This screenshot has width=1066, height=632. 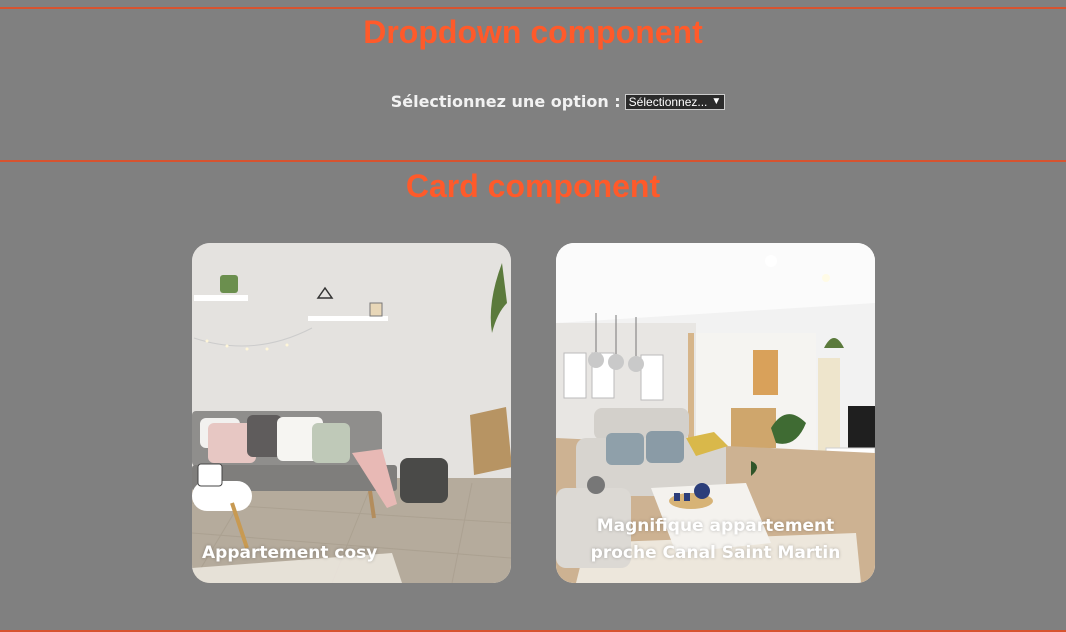 What do you see at coordinates (290, 553) in the screenshot?
I see `card-title: Appartement cosy` at bounding box center [290, 553].